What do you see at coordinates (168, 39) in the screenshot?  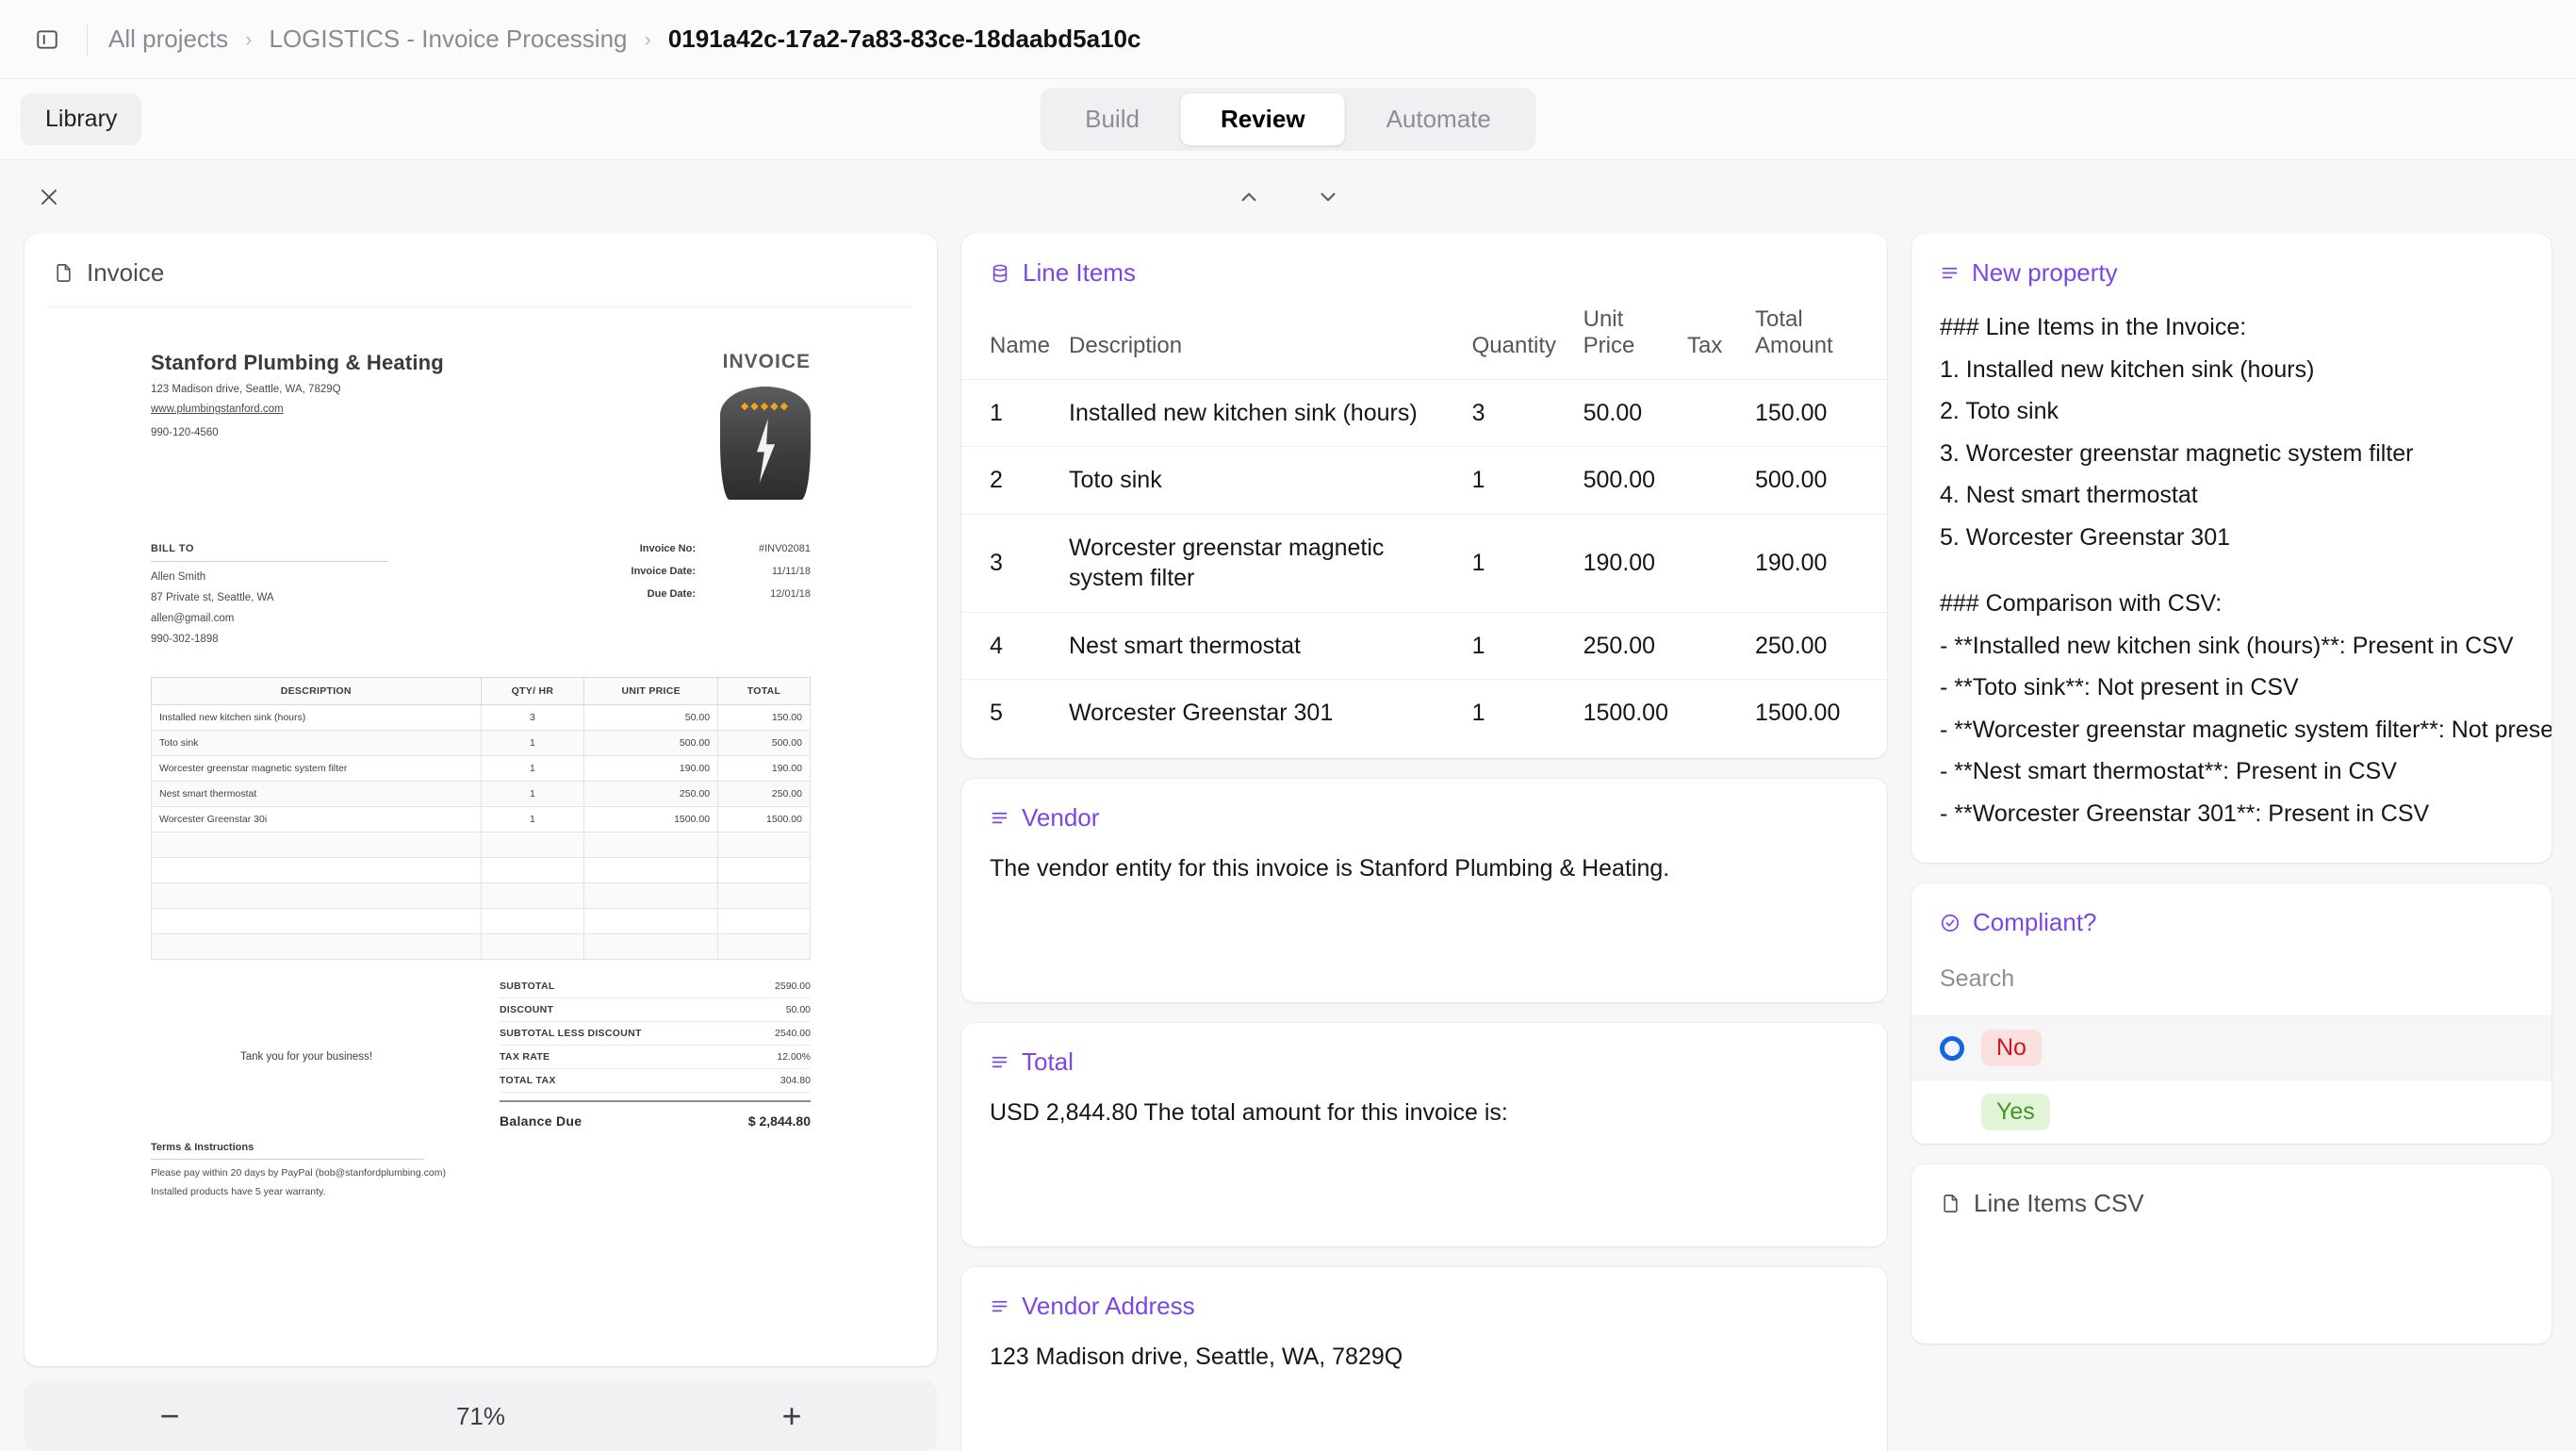 I see `breadcrumb-all-projects: All projects` at bounding box center [168, 39].